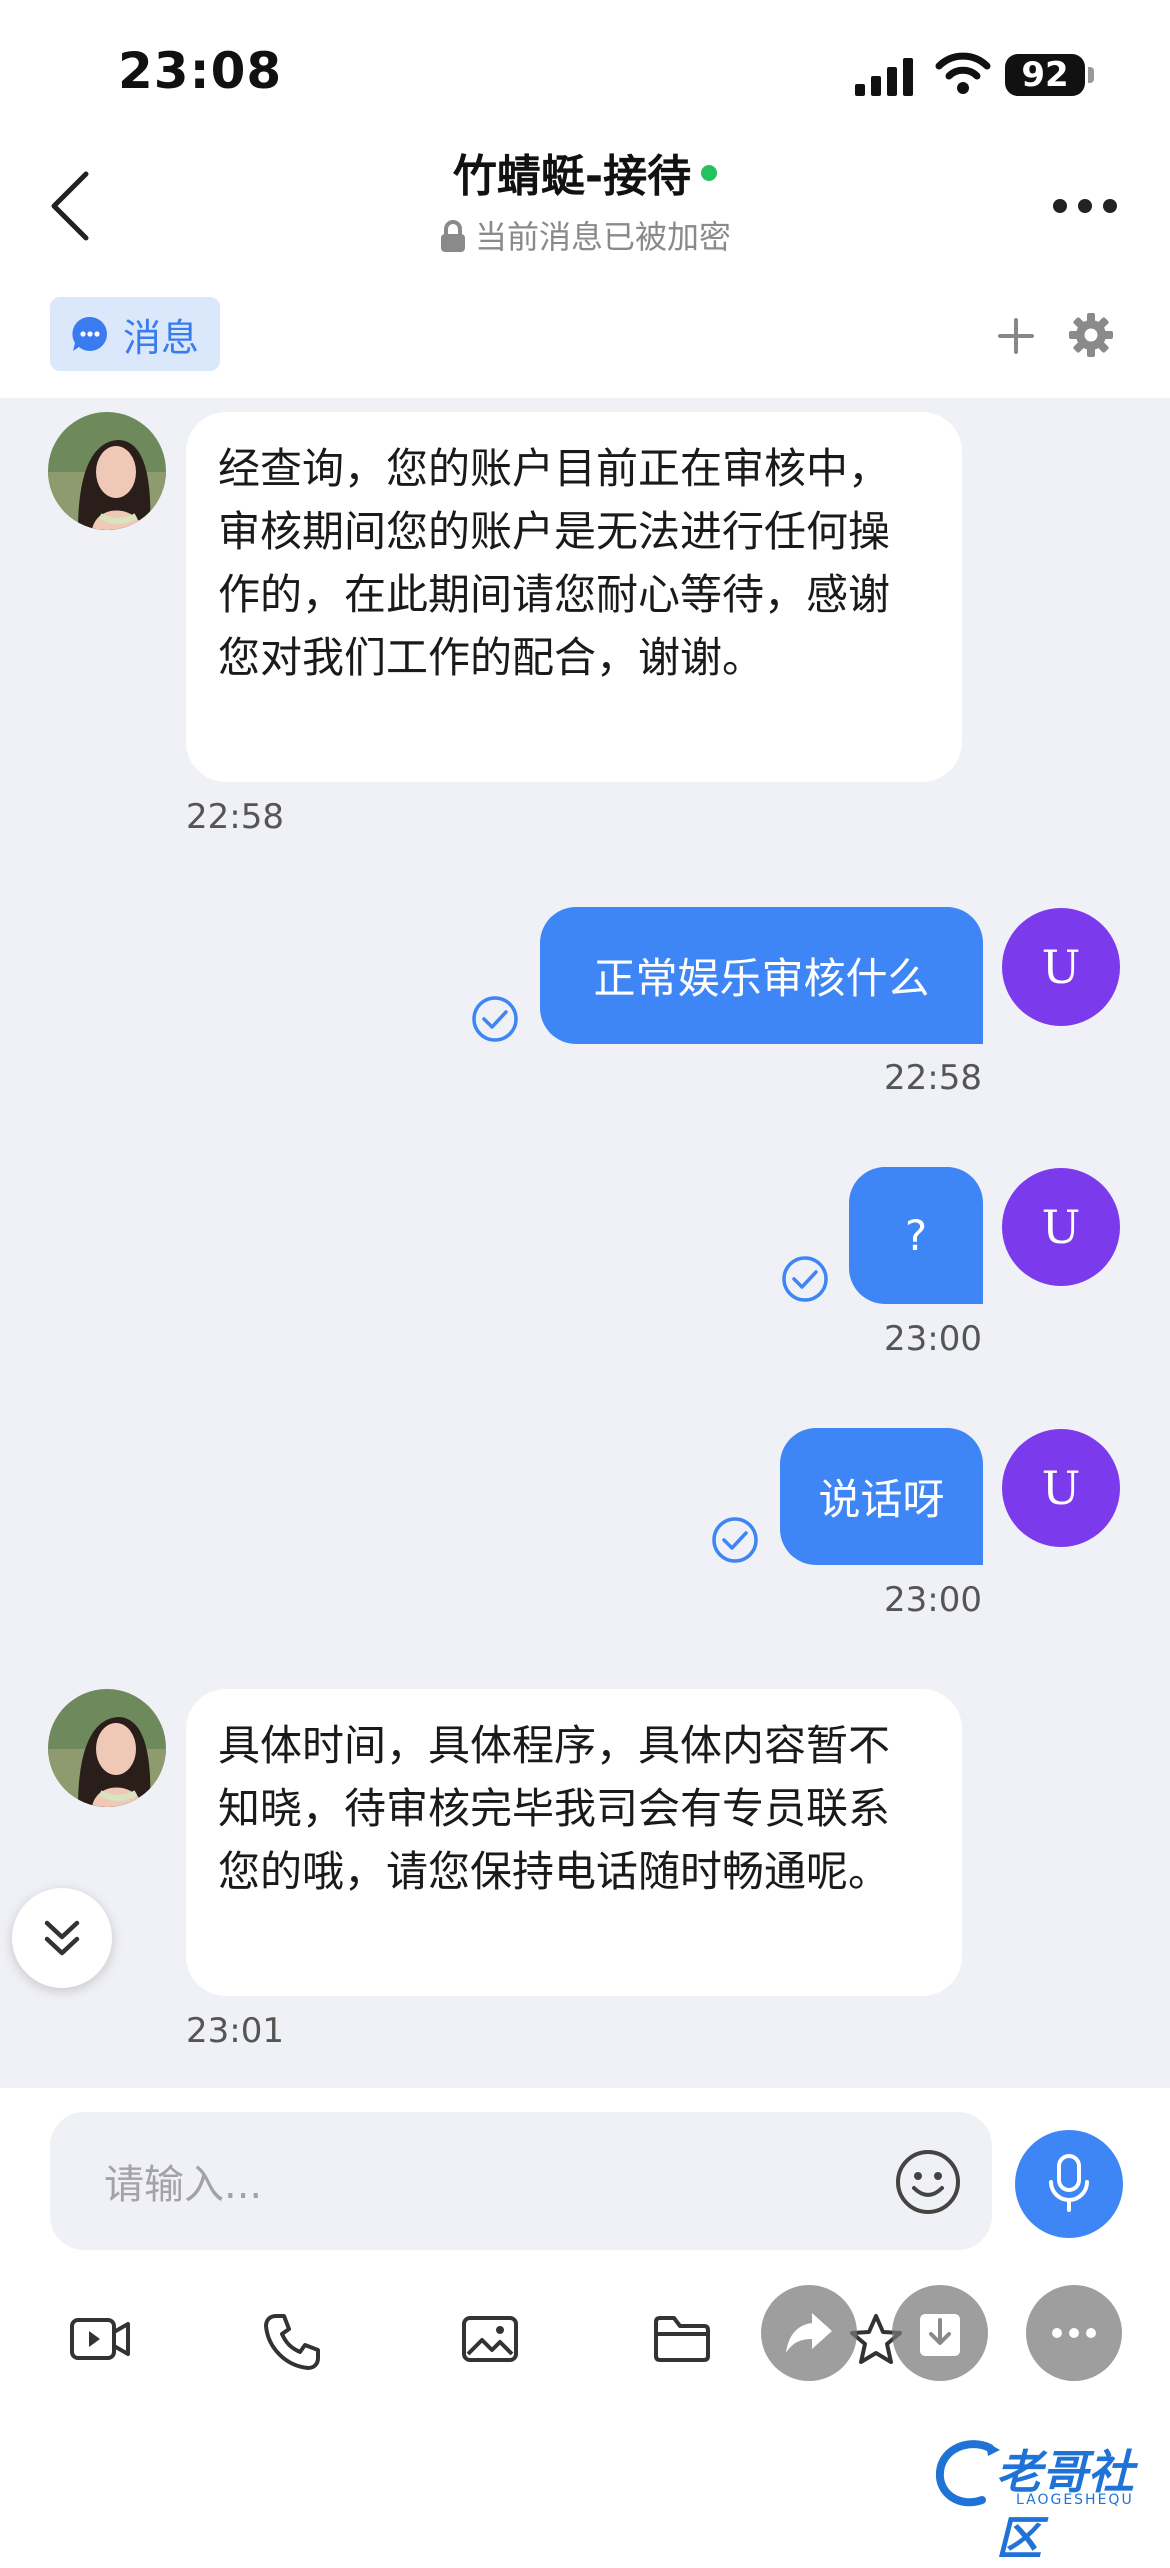 The image size is (1170, 2568). What do you see at coordinates (490, 2339) in the screenshot?
I see `image-icon` at bounding box center [490, 2339].